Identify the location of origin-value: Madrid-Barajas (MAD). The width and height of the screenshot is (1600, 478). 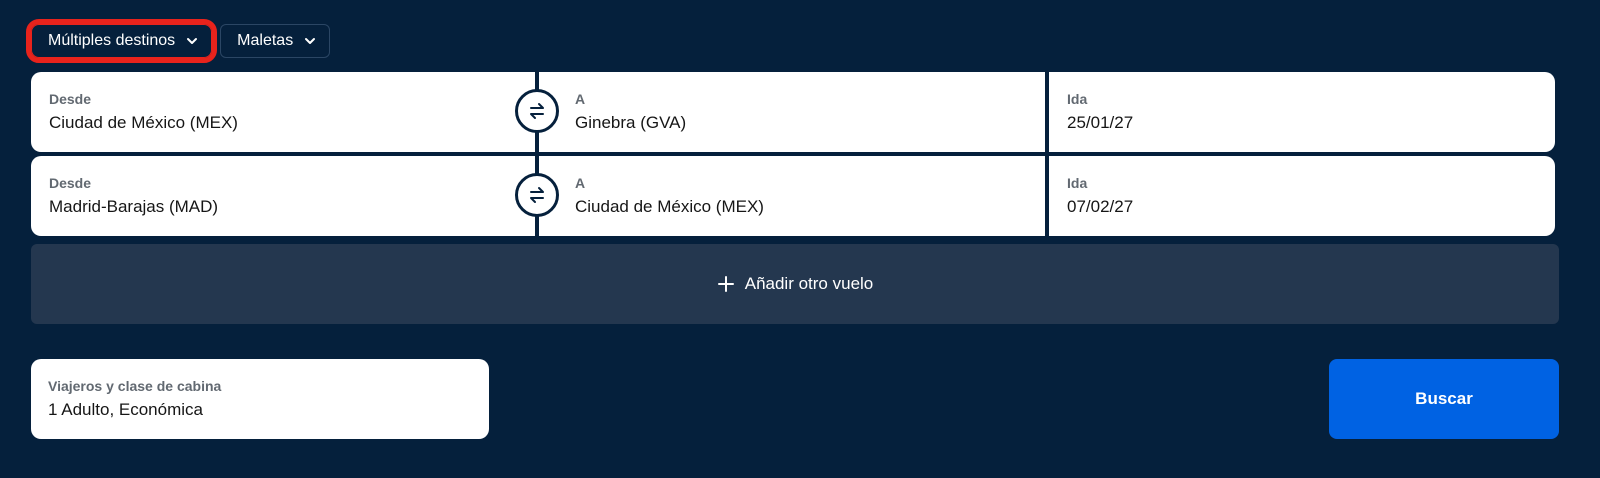
(134, 206).